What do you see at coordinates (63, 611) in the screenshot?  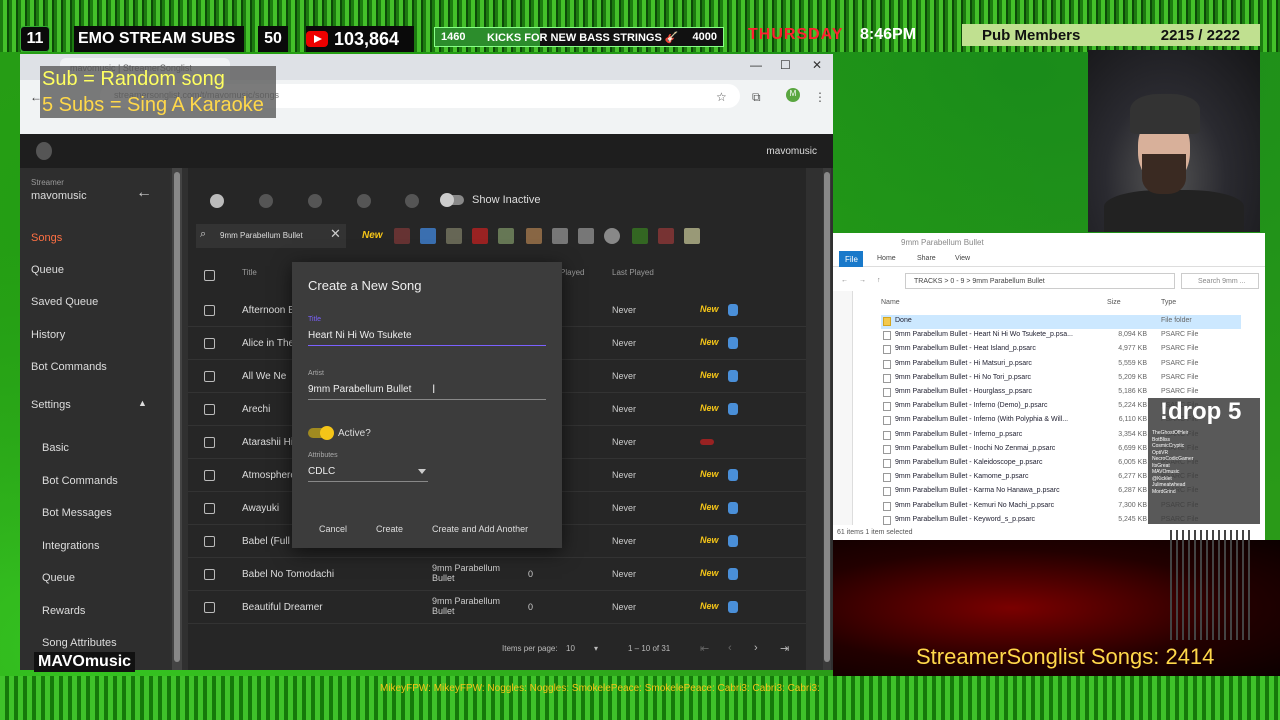 I see `sidebar-sub-rewards: Rewards` at bounding box center [63, 611].